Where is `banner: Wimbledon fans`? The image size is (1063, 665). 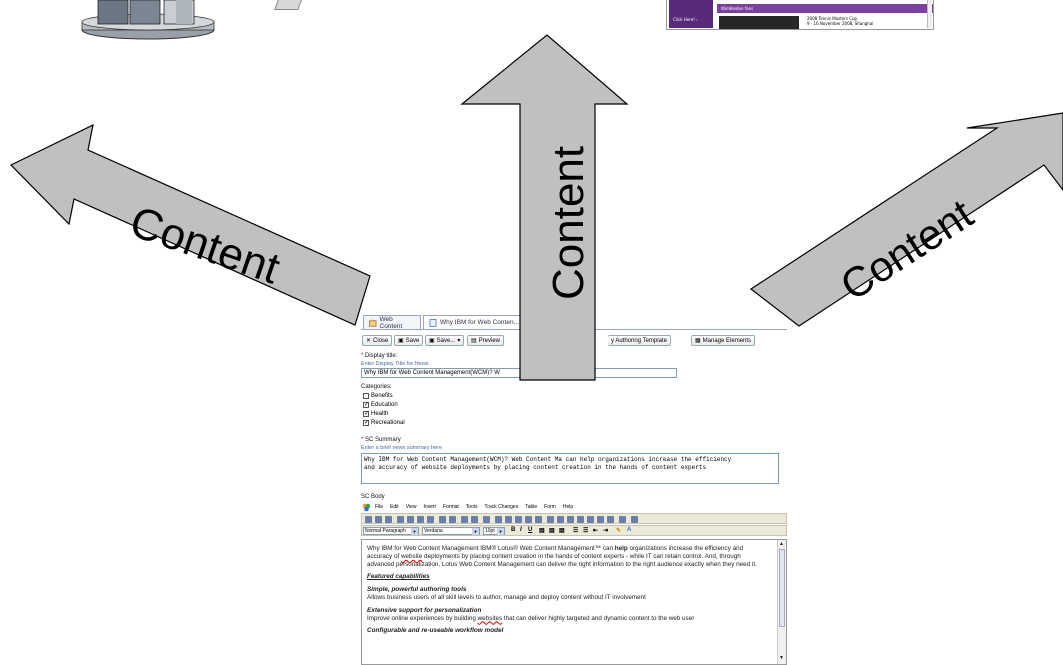 banner: Wimbledon fans is located at coordinates (825, 8).